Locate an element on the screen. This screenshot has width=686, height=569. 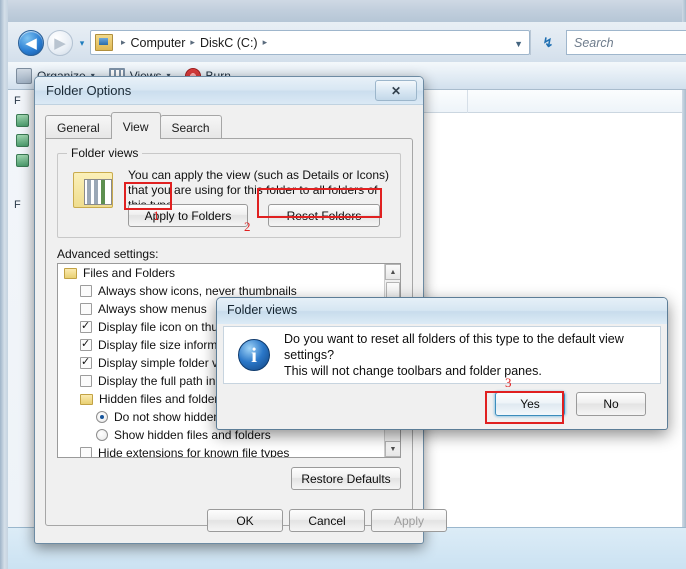
advanced-setting-row: Files and Folders is located at coordinates (229, 273).